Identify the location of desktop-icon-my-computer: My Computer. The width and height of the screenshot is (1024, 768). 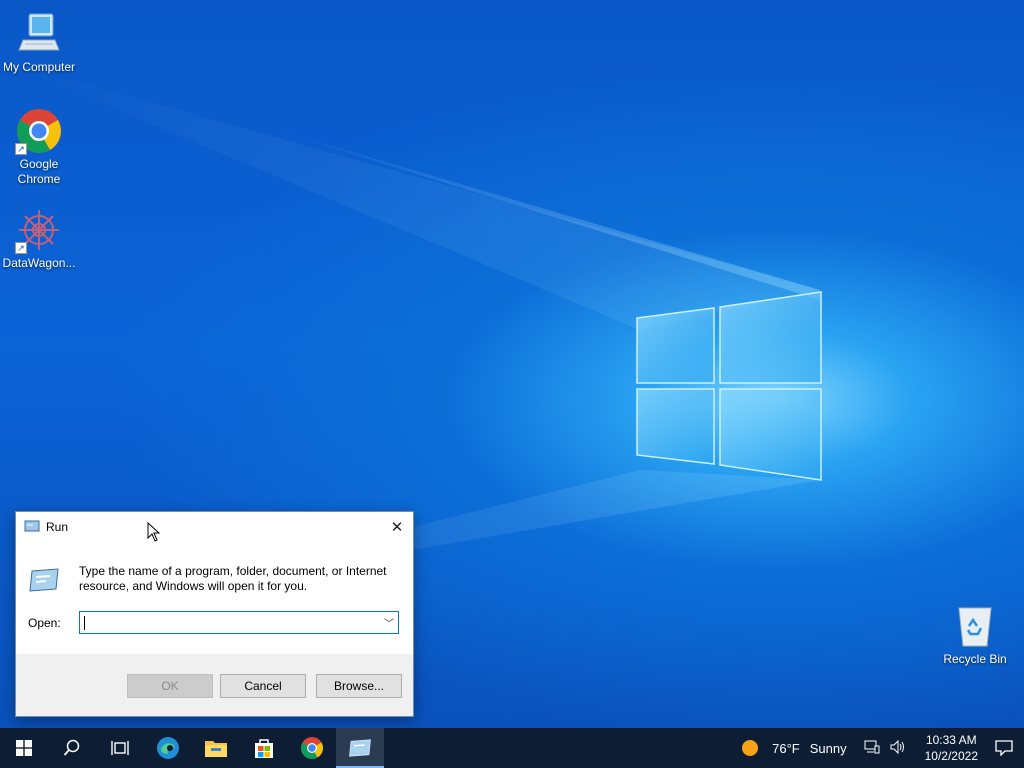
(39, 42).